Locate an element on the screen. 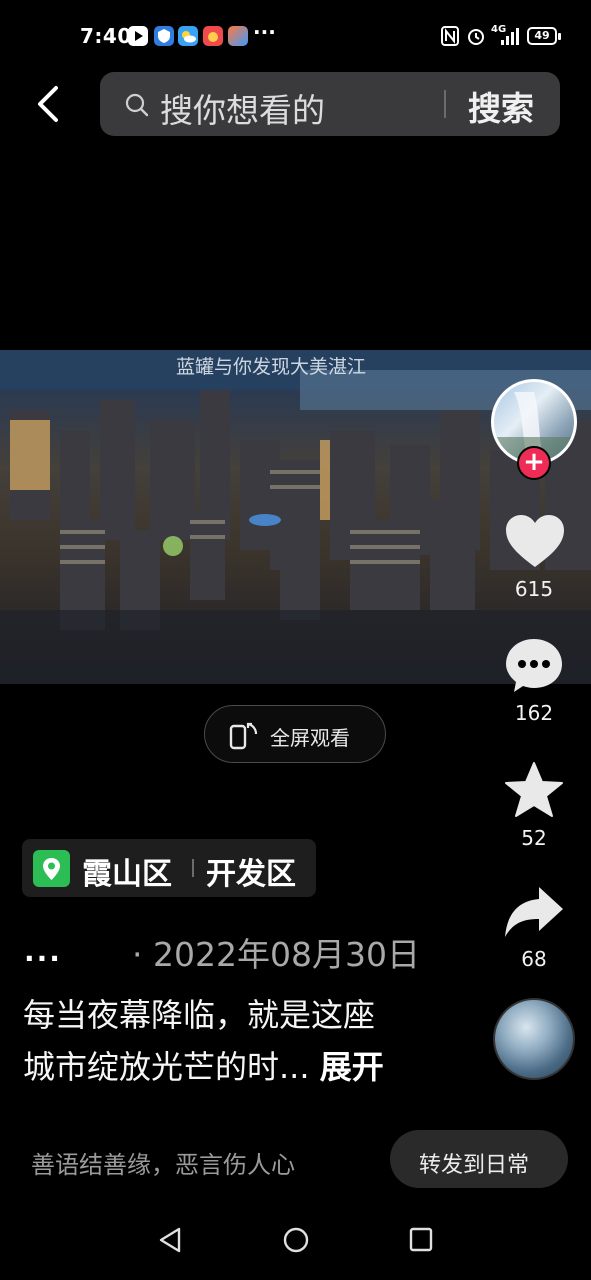  shield-icon is located at coordinates (164, 36).